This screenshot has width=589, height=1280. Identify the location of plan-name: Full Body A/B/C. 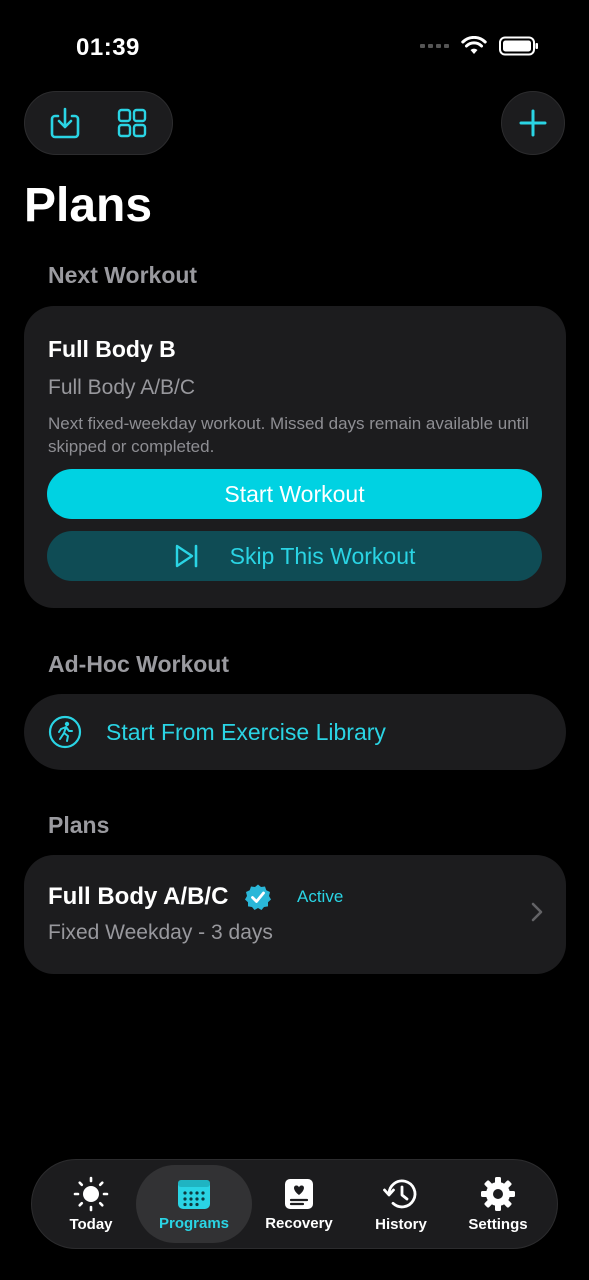
(138, 896).